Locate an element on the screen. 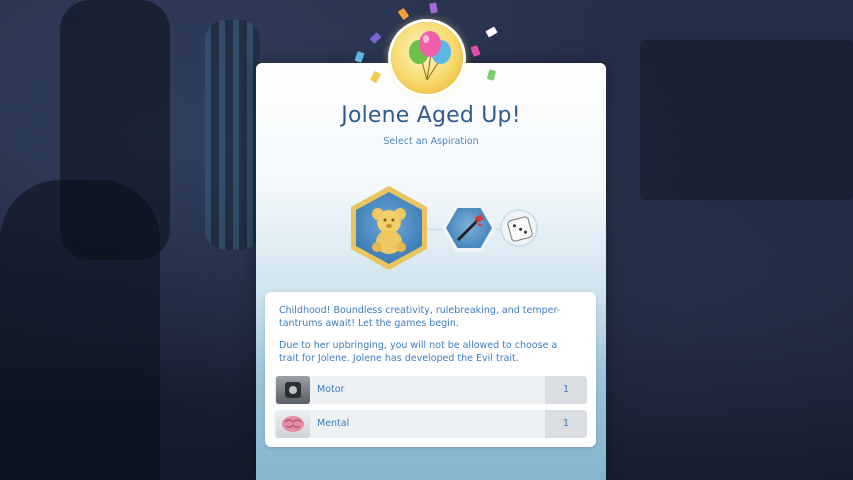  dialog-title: Jolene Aged Up! is located at coordinates (431, 115).